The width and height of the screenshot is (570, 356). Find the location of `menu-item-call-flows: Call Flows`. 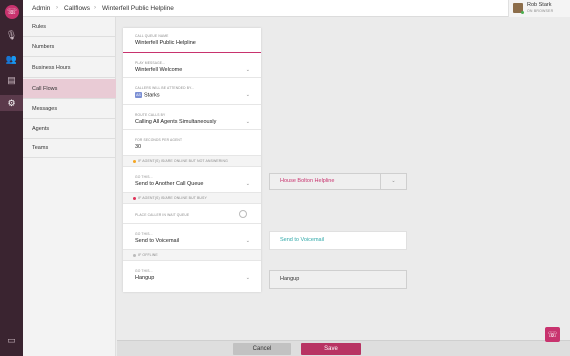

menu-item-call-flows: Call Flows is located at coordinates (69, 89).